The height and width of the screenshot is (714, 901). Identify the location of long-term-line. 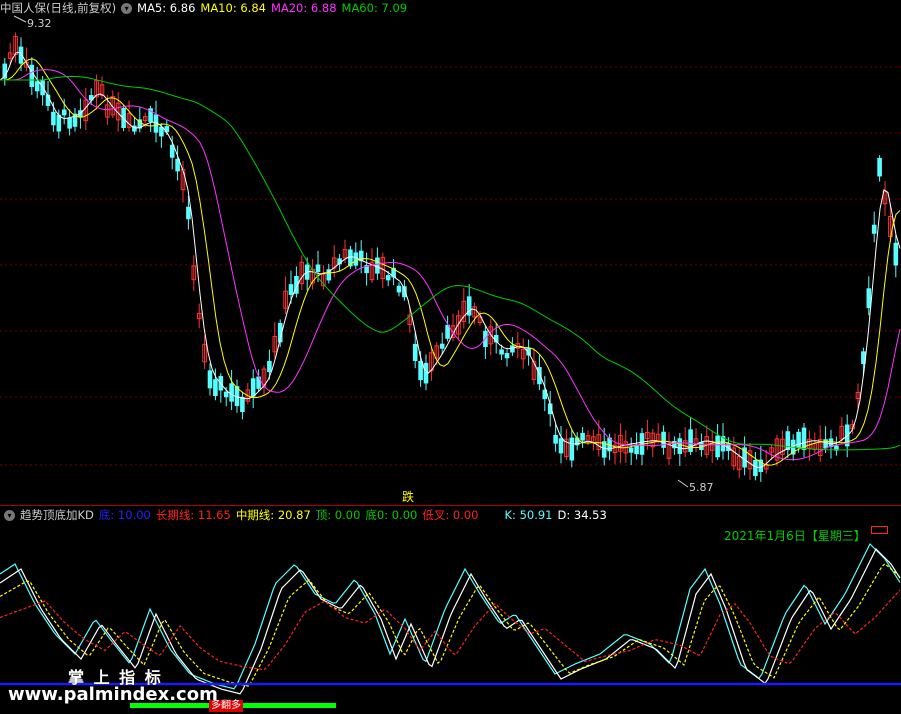
(450, 630).